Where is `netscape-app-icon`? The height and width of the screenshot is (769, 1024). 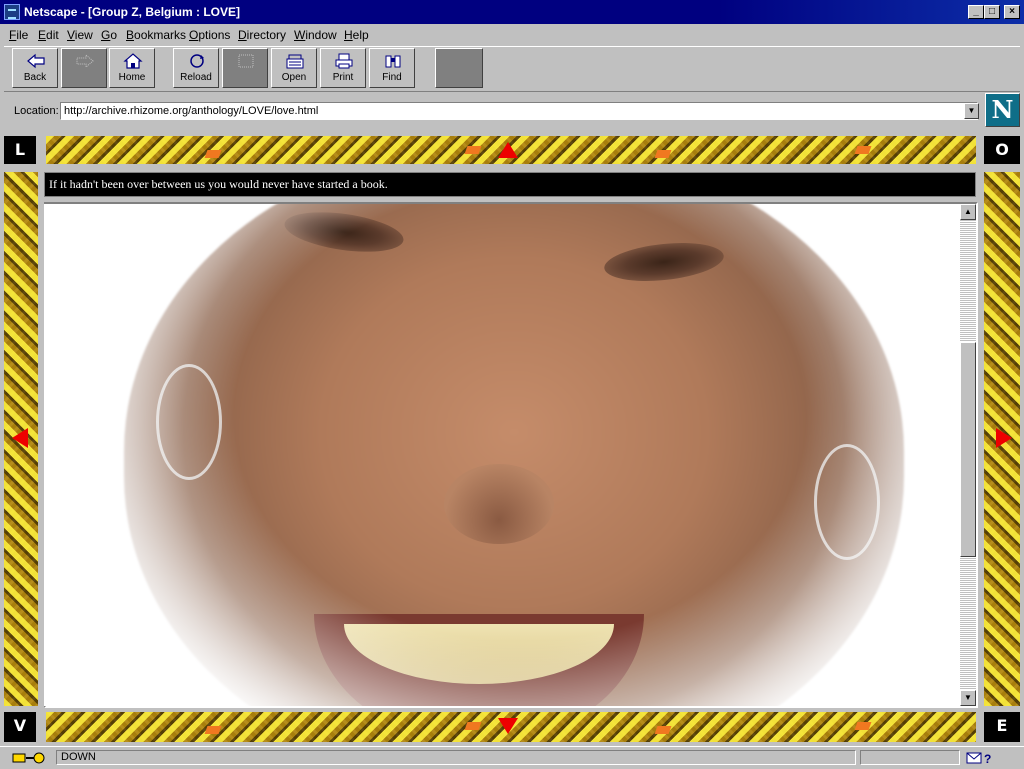 netscape-app-icon is located at coordinates (12, 12).